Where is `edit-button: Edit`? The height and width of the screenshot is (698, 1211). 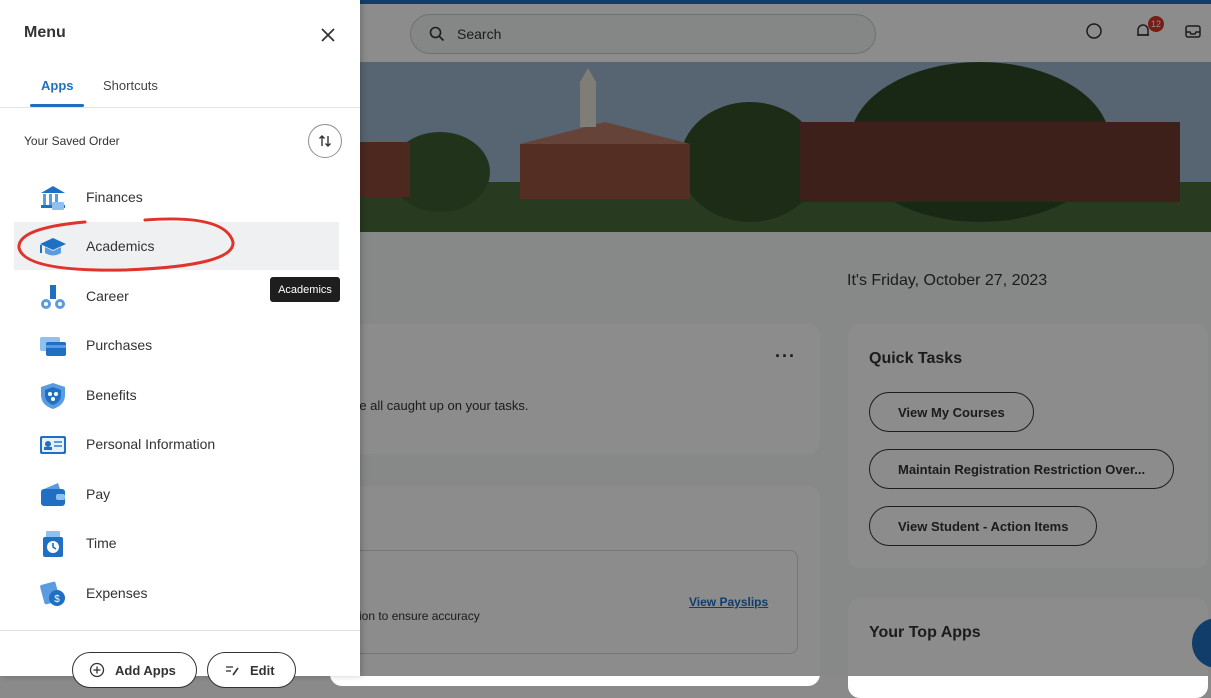 edit-button: Edit is located at coordinates (251, 670).